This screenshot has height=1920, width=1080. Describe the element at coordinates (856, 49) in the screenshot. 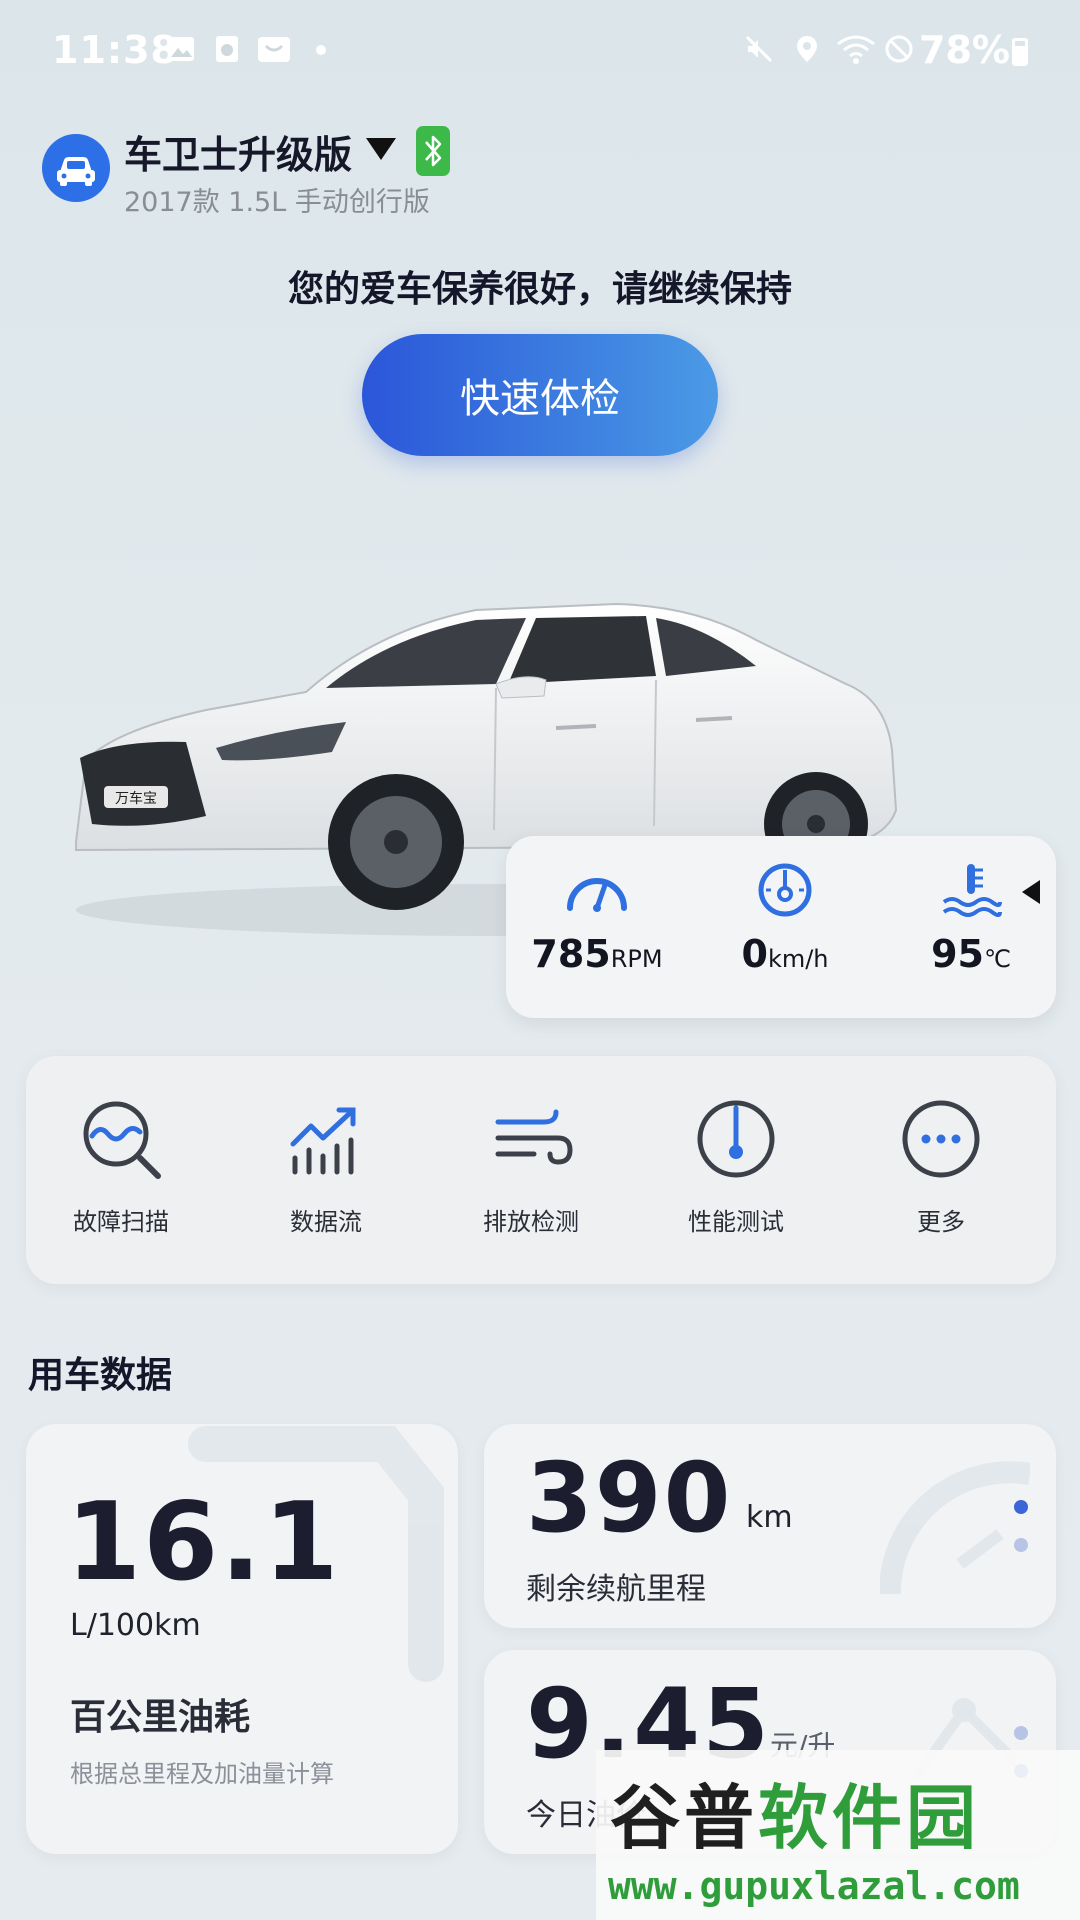

I see `wifi-icon` at that location.